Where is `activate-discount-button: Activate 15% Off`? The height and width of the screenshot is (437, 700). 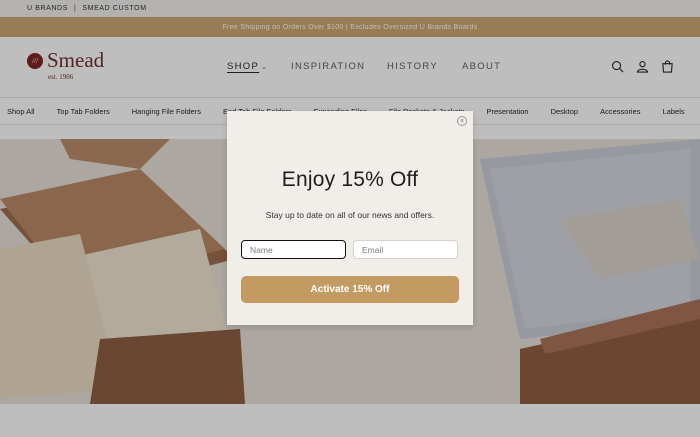
activate-discount-button: Activate 15% Off is located at coordinates (350, 289).